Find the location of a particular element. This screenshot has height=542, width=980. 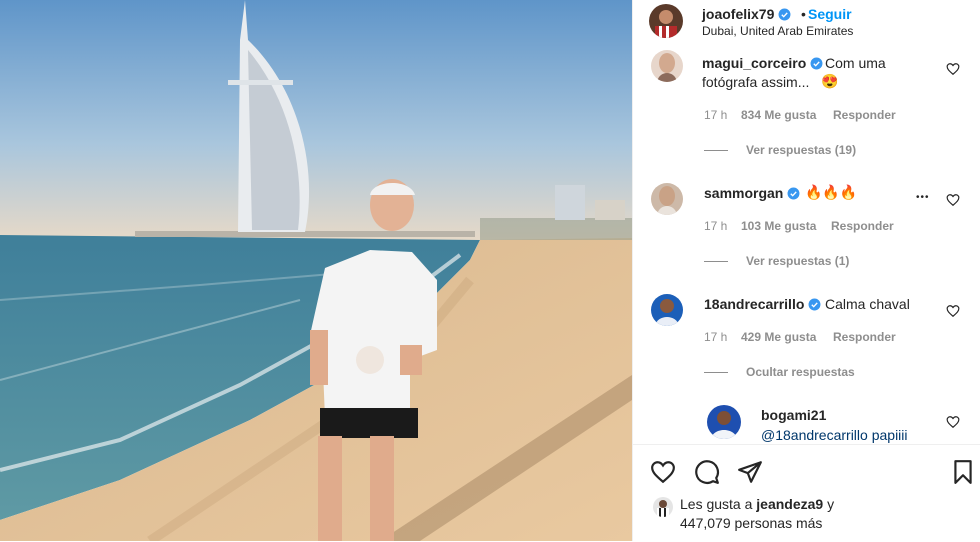

comment-username: bogami21 is located at coordinates (793, 415).